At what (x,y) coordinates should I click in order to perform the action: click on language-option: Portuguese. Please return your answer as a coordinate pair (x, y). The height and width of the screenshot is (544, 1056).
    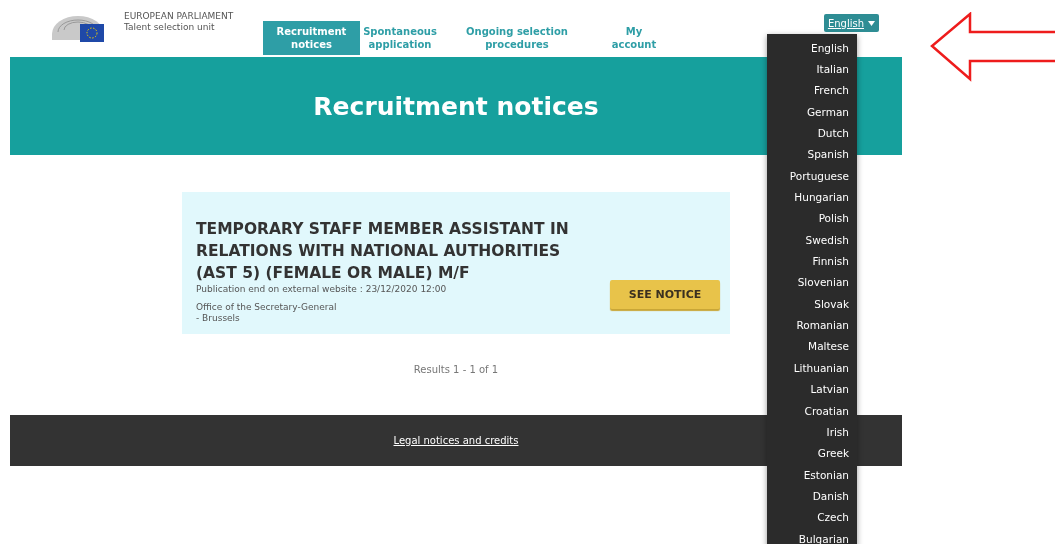
    Looking at the image, I should click on (812, 176).